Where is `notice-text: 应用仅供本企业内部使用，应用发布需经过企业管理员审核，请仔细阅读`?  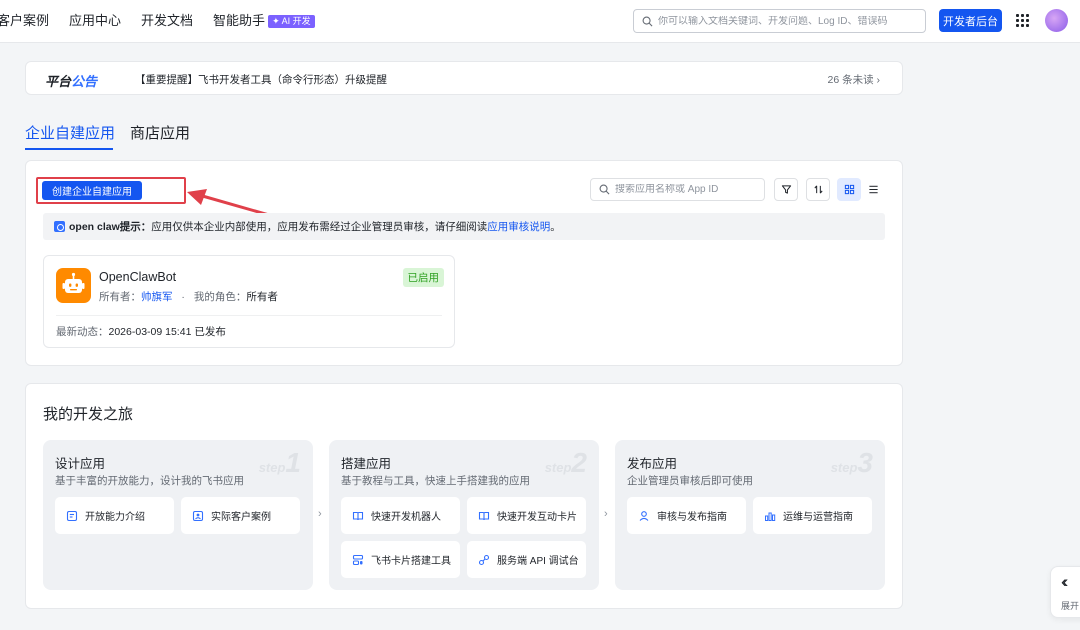 notice-text: 应用仅供本企业内部使用，应用发布需经过企业管理员审核，请仔细阅读 is located at coordinates (319, 227).